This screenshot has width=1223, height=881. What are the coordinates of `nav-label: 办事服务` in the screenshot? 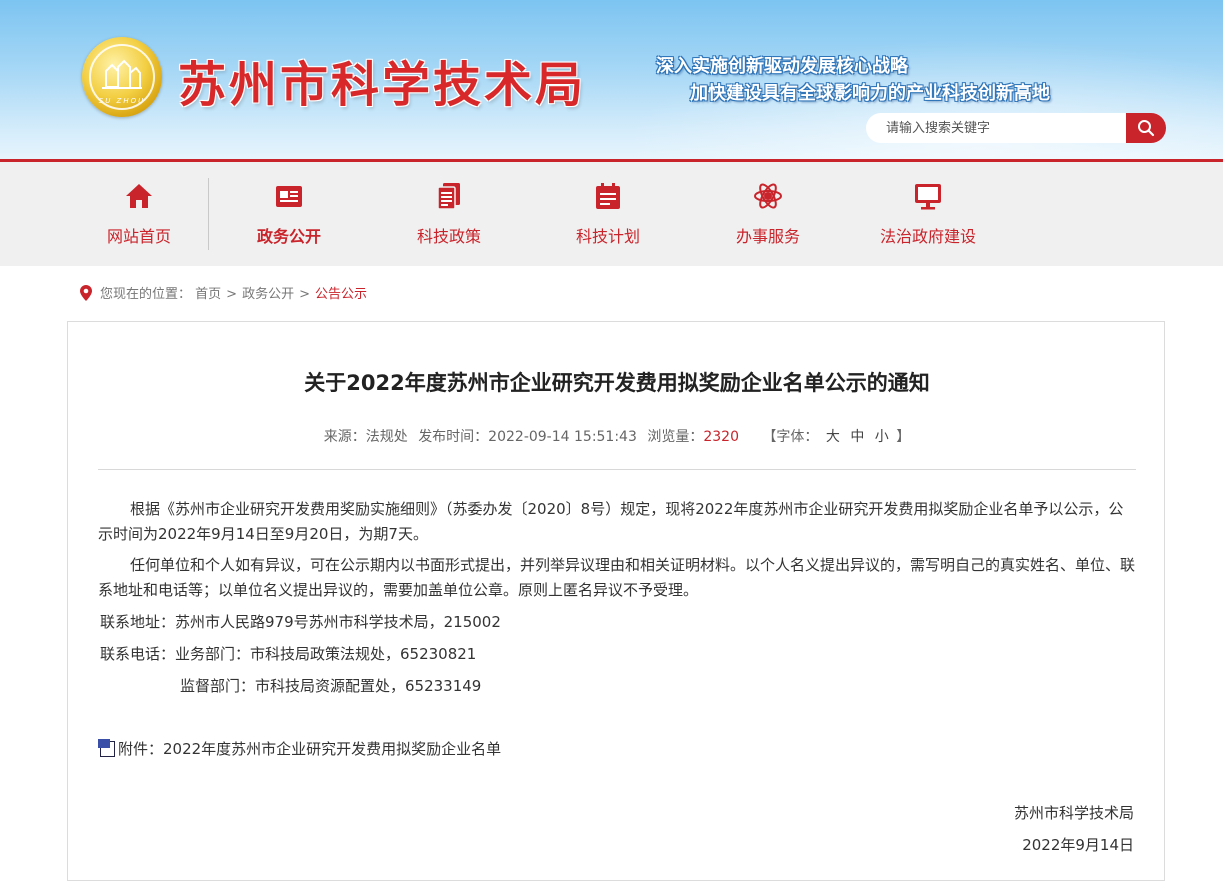 It's located at (767, 236).